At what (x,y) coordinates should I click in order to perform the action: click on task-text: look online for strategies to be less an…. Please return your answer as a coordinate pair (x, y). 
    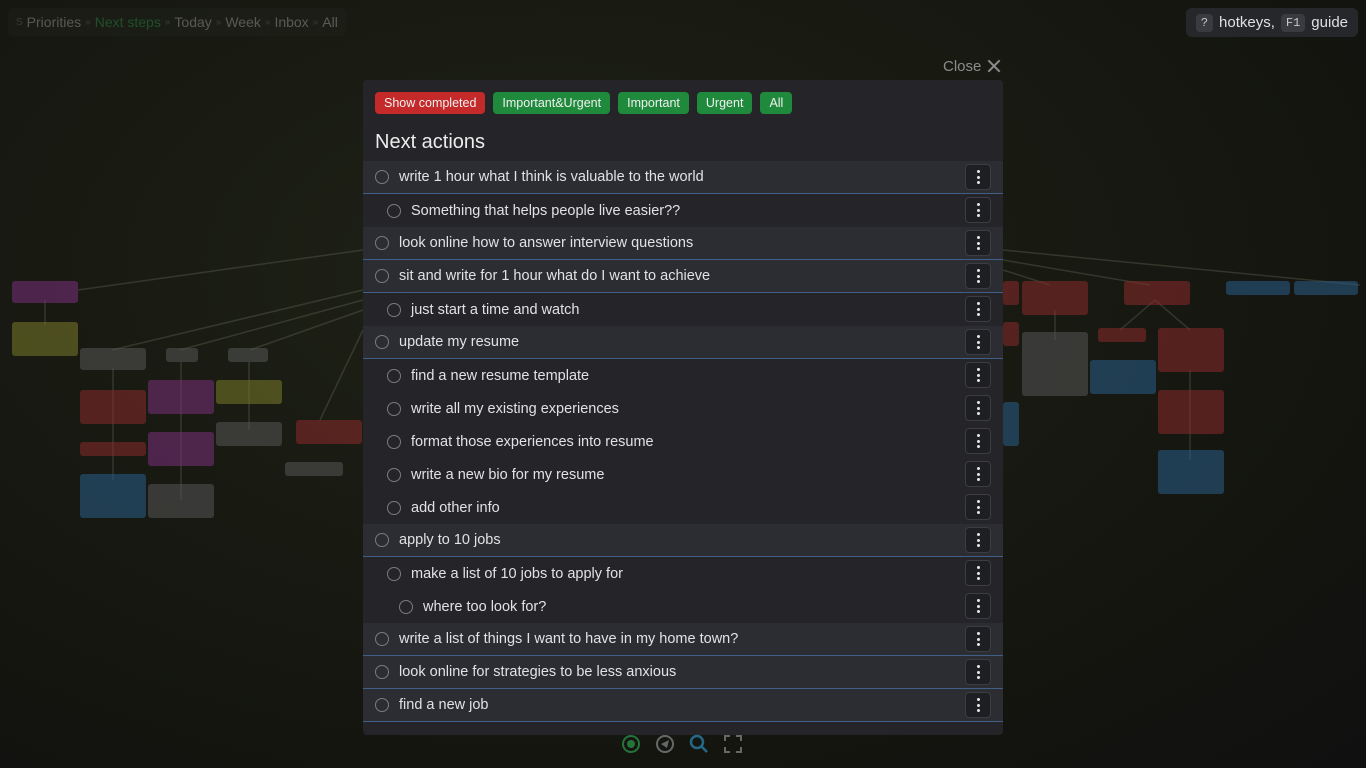
    Looking at the image, I should click on (537, 672).